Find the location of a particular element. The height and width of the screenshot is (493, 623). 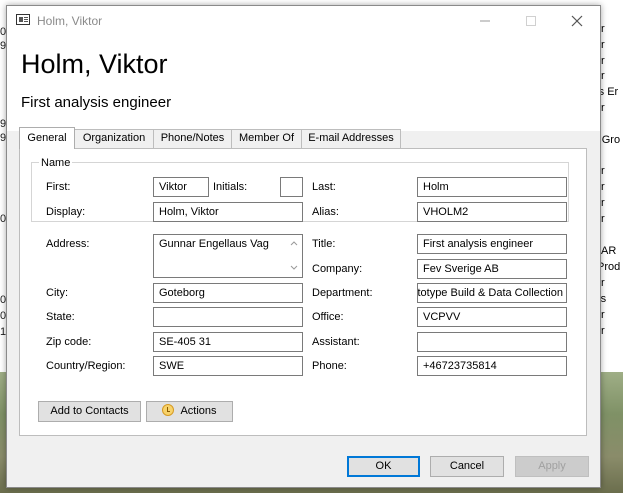

cancel-button: Cancel is located at coordinates (467, 466).